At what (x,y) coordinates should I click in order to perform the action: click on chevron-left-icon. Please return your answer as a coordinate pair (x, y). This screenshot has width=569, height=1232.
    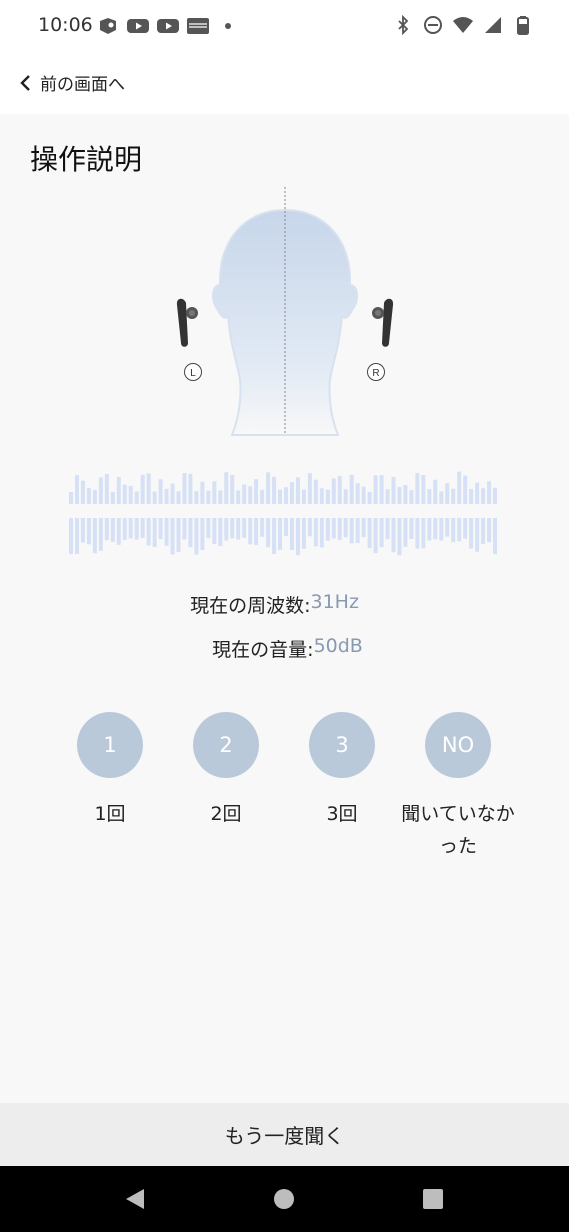
    Looking at the image, I should click on (25, 82).